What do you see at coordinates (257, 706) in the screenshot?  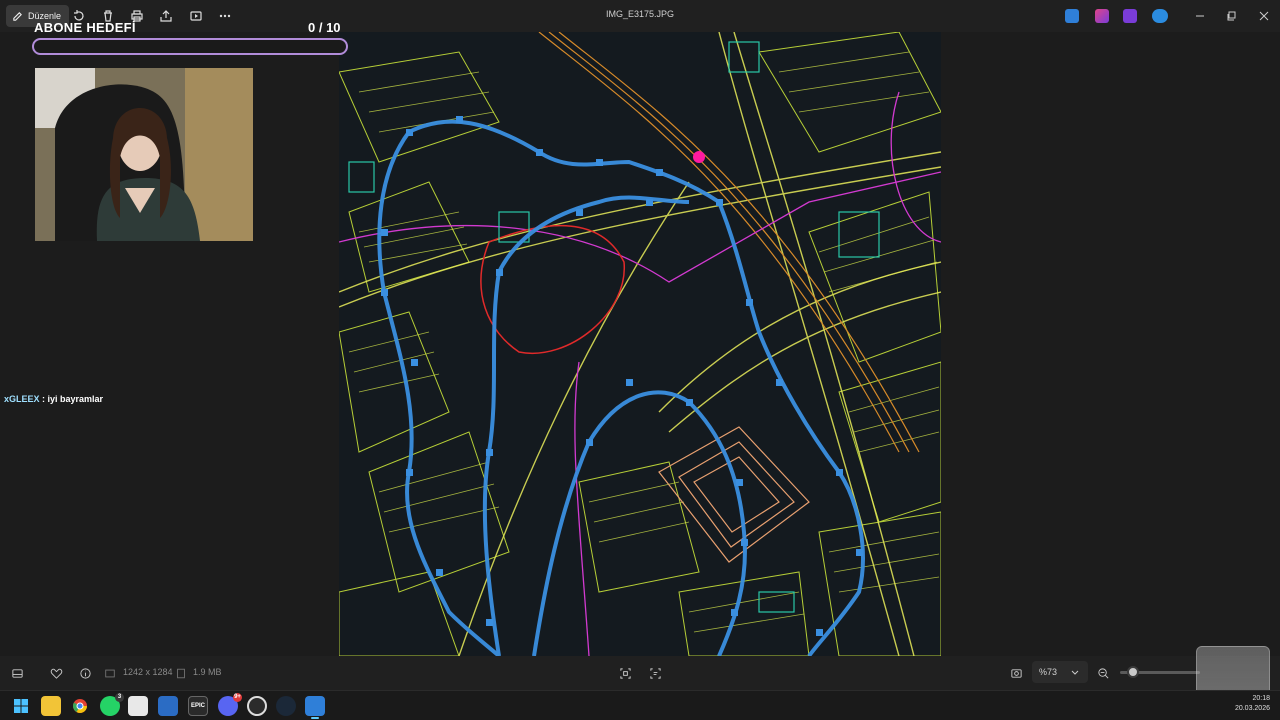 I see `obs-icon` at bounding box center [257, 706].